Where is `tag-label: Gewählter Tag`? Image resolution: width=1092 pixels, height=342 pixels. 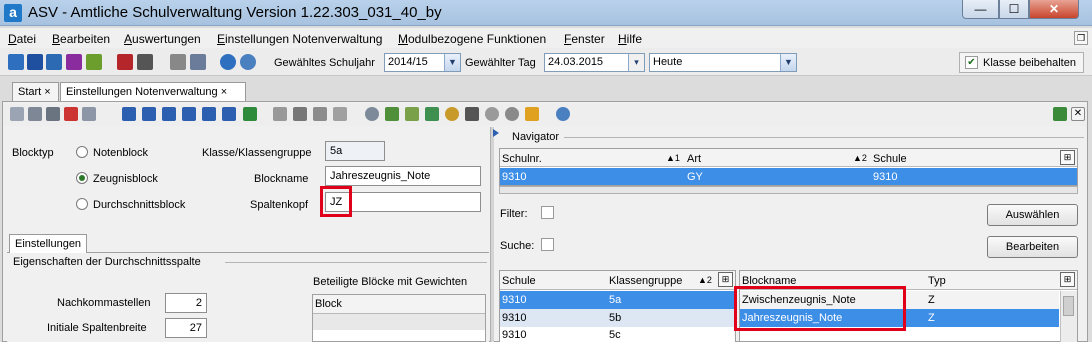 tag-label: Gewählter Tag is located at coordinates (500, 63).